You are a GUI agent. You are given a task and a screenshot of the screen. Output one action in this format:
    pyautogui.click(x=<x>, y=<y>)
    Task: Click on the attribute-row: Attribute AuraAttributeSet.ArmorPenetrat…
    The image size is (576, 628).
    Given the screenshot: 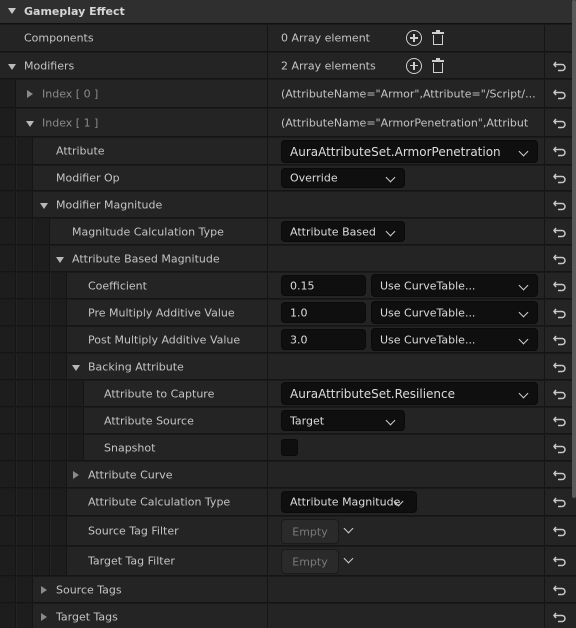 What is the action you would take?
    pyautogui.click(x=288, y=151)
    